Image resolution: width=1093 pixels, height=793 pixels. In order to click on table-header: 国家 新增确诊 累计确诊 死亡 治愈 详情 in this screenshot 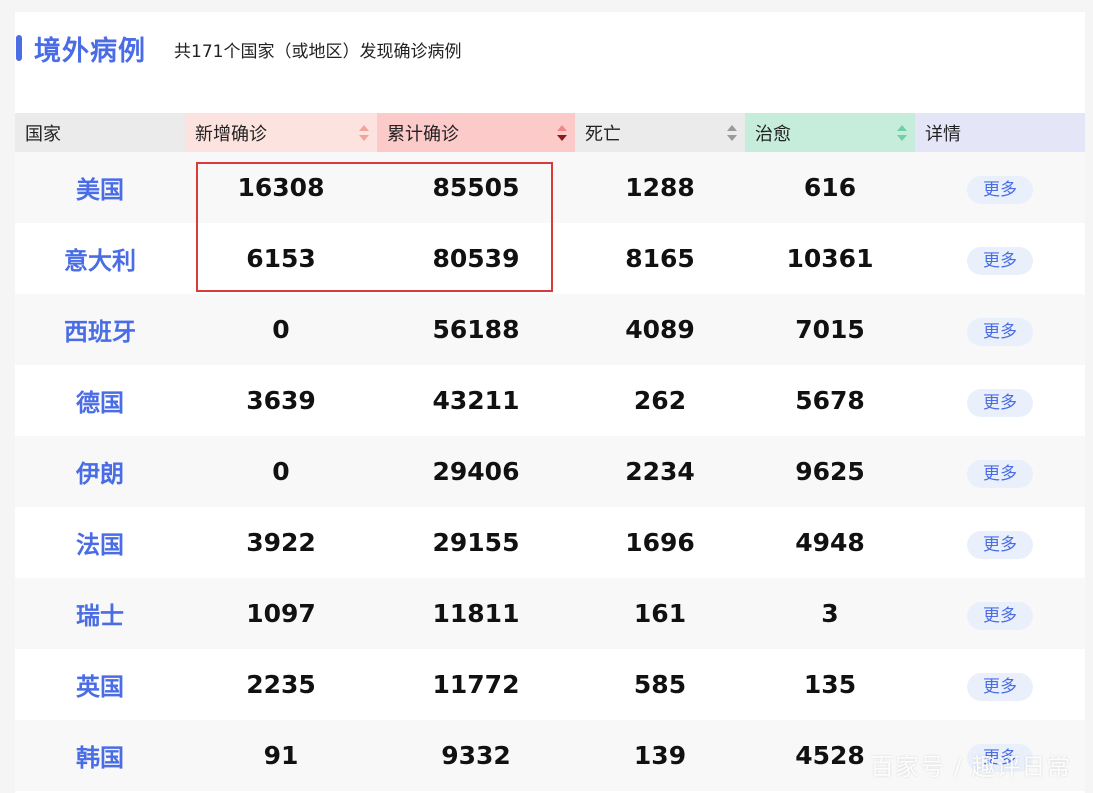, I will do `click(550, 132)`.